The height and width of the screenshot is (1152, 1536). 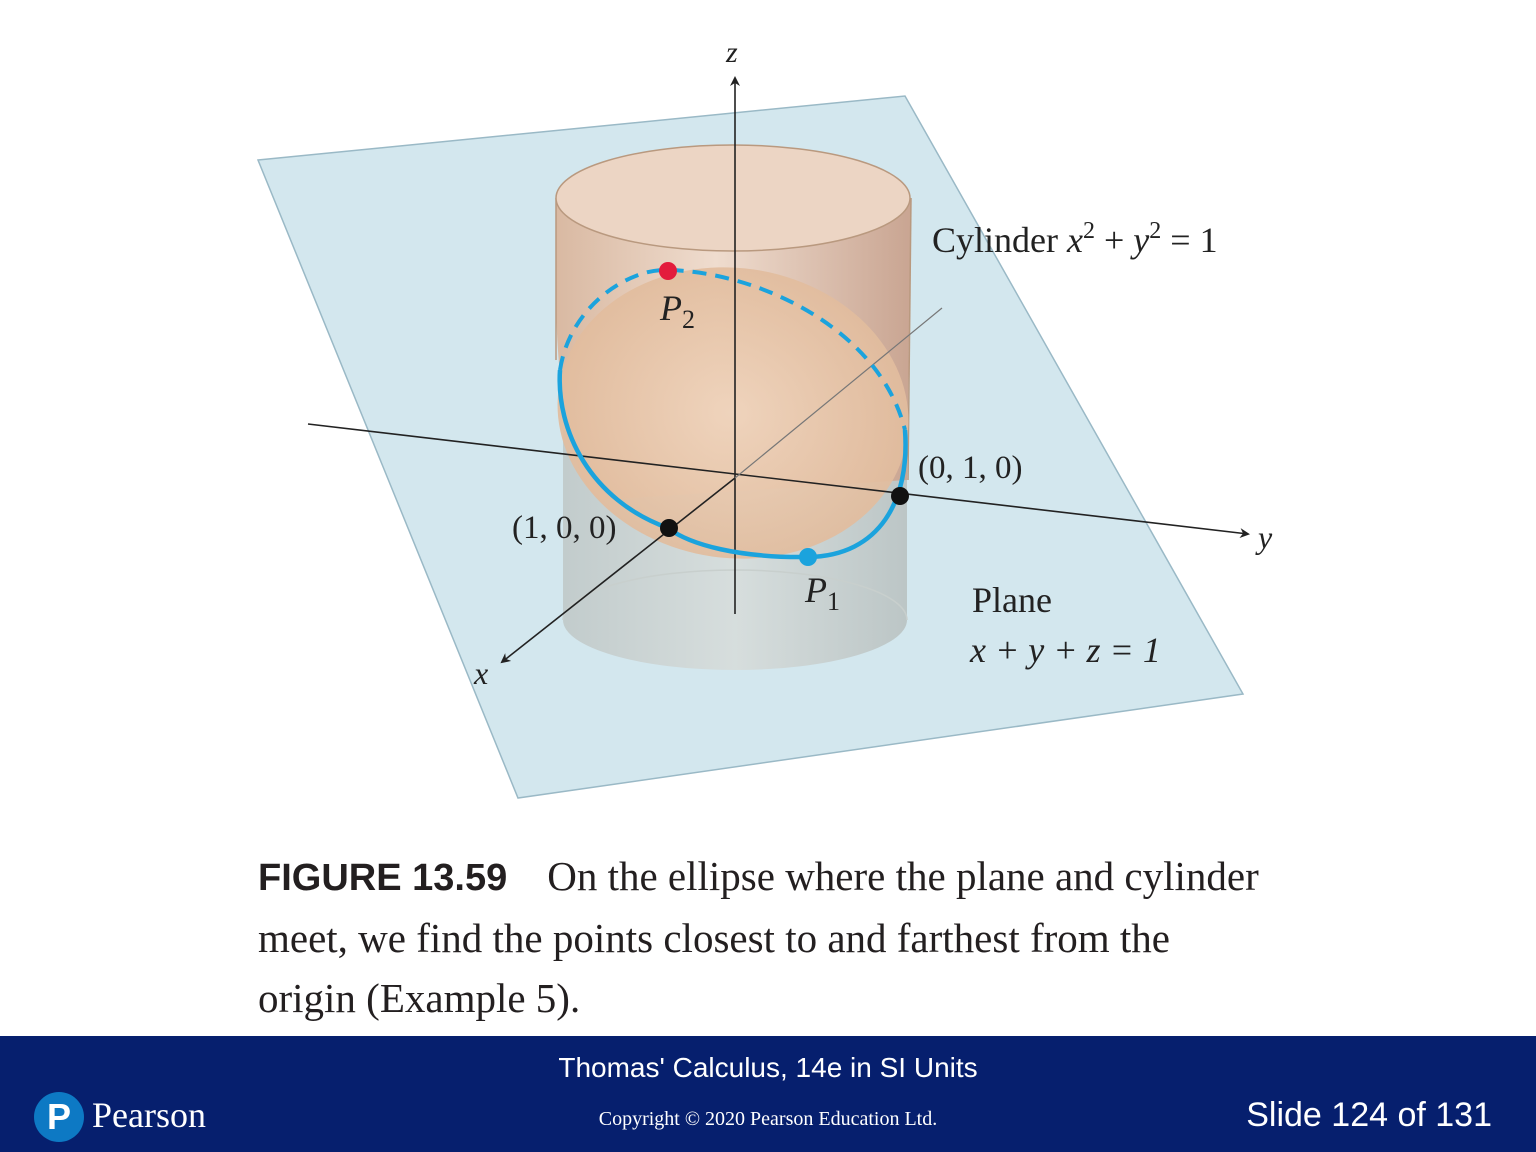 What do you see at coordinates (970, 468) in the screenshot?
I see `label-point-0-1-0: (0, 1, 0)` at bounding box center [970, 468].